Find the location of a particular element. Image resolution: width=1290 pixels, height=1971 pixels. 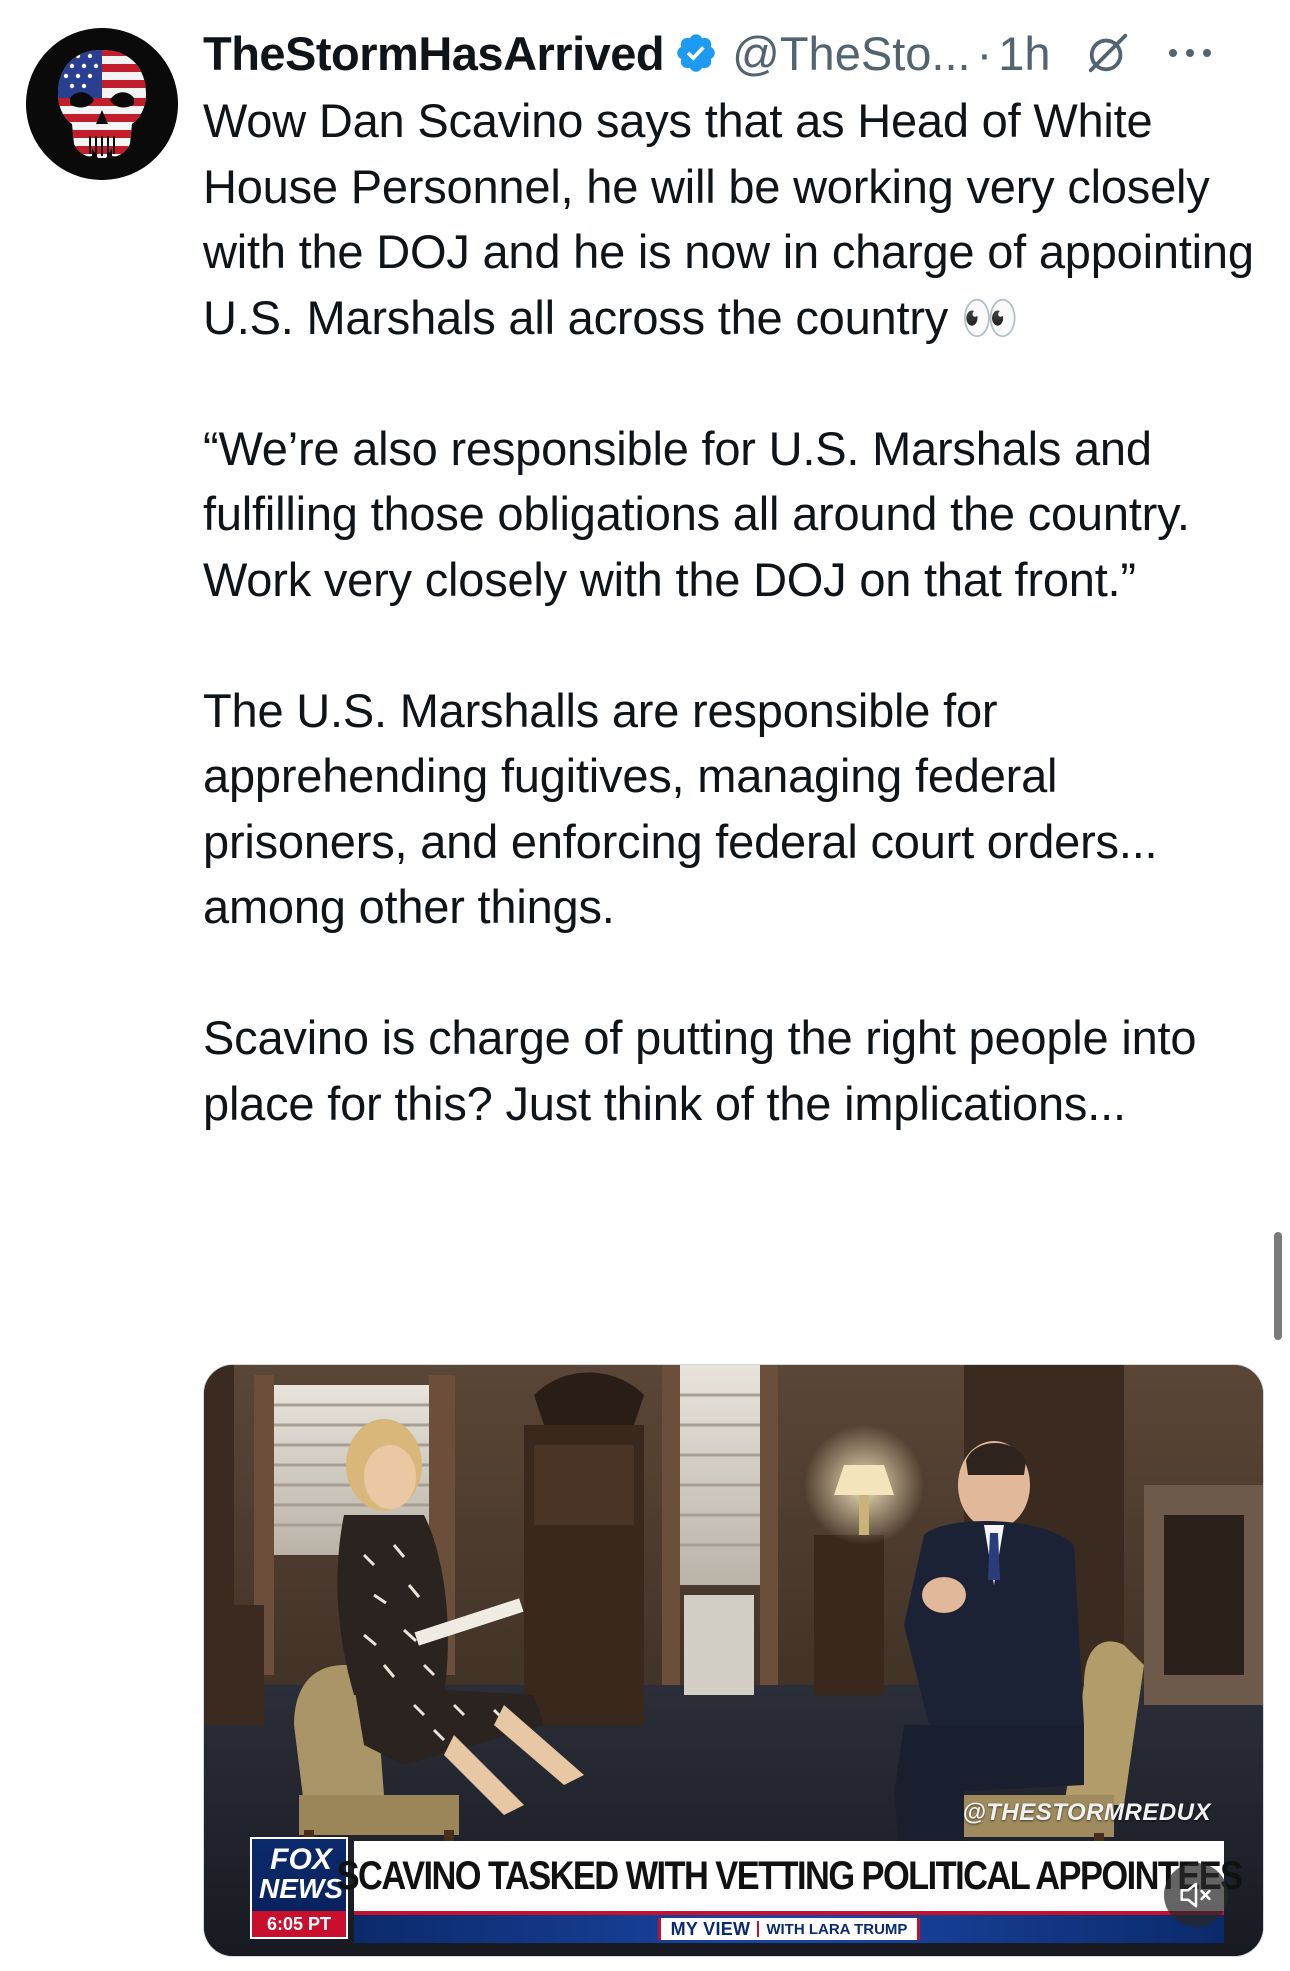

muted-speaker-icon is located at coordinates (1195, 1895).